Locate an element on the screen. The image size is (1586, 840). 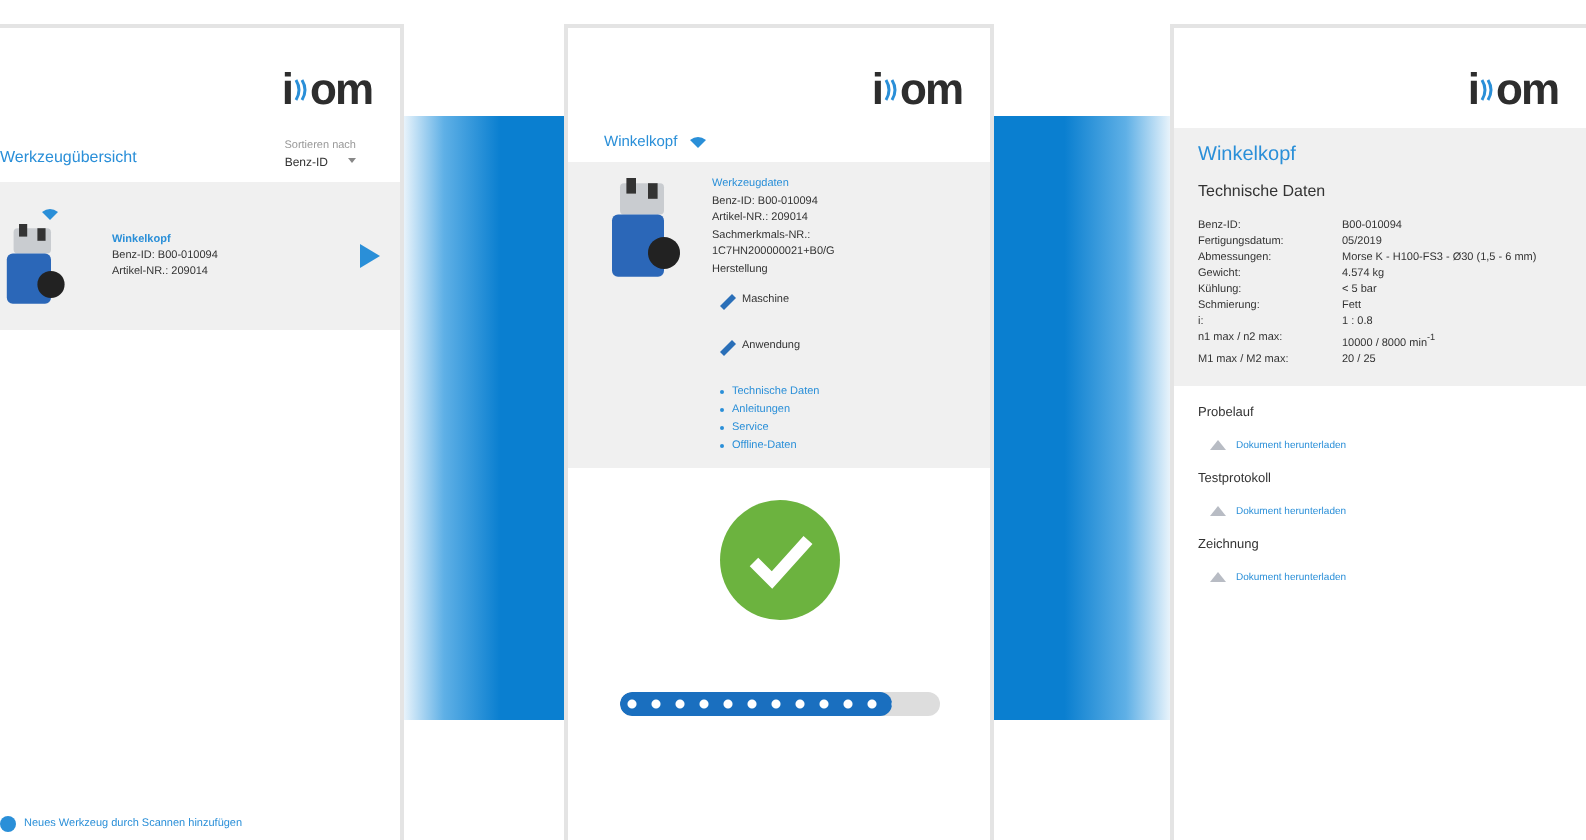
confirm-check-icon is located at coordinates (779, 560).